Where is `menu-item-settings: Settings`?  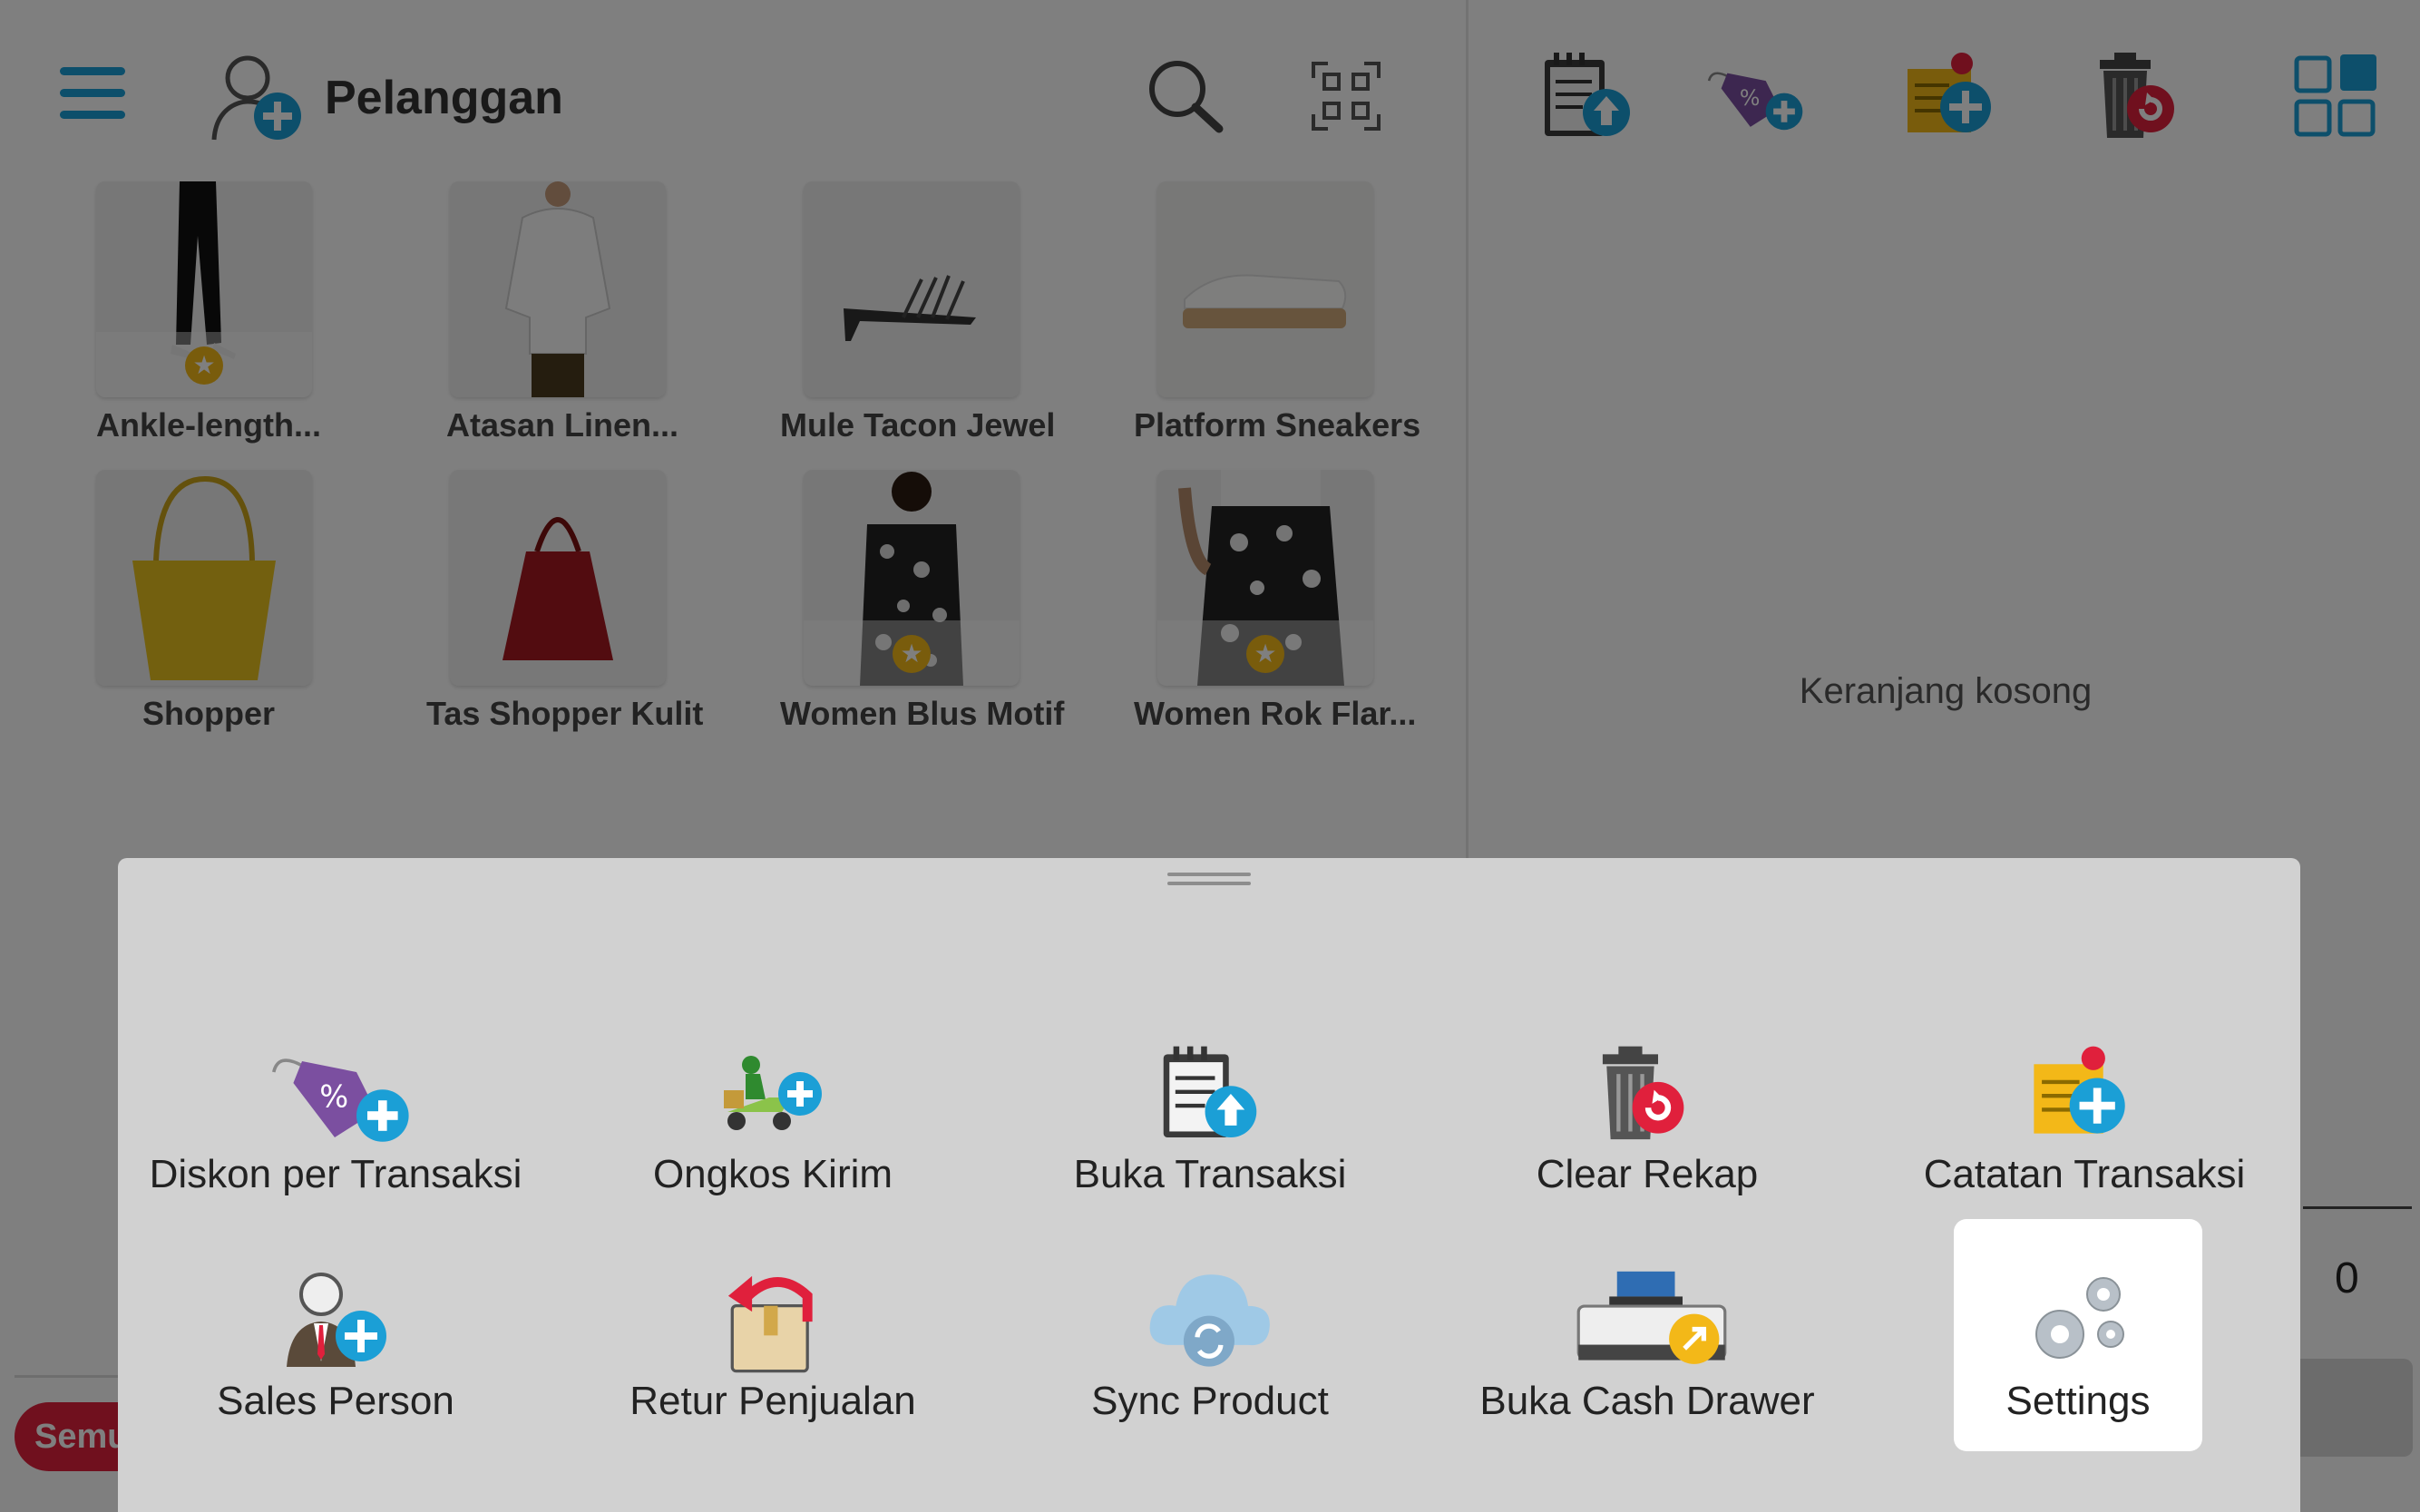 menu-item-settings: Settings is located at coordinates (2078, 1335).